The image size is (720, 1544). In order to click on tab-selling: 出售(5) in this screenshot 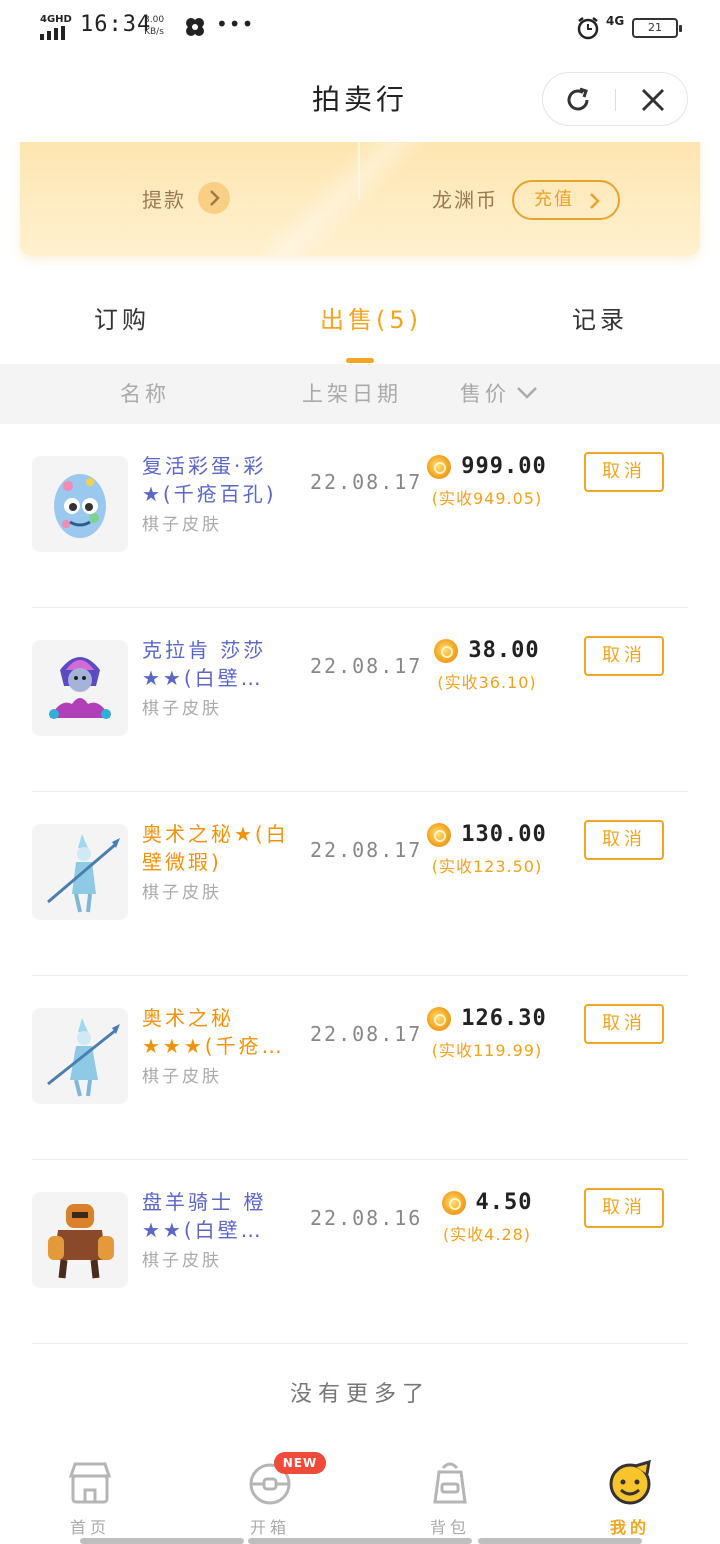, I will do `click(371, 317)`.